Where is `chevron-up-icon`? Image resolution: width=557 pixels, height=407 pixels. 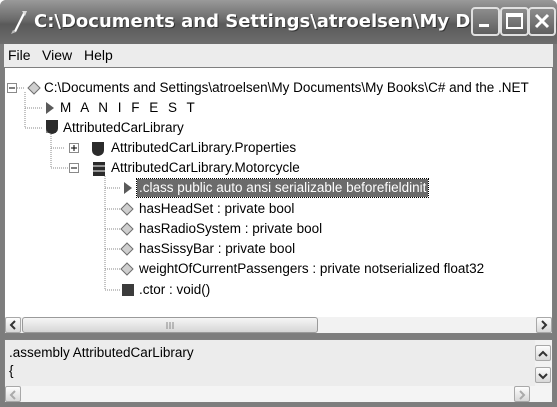 chevron-up-icon is located at coordinates (543, 353).